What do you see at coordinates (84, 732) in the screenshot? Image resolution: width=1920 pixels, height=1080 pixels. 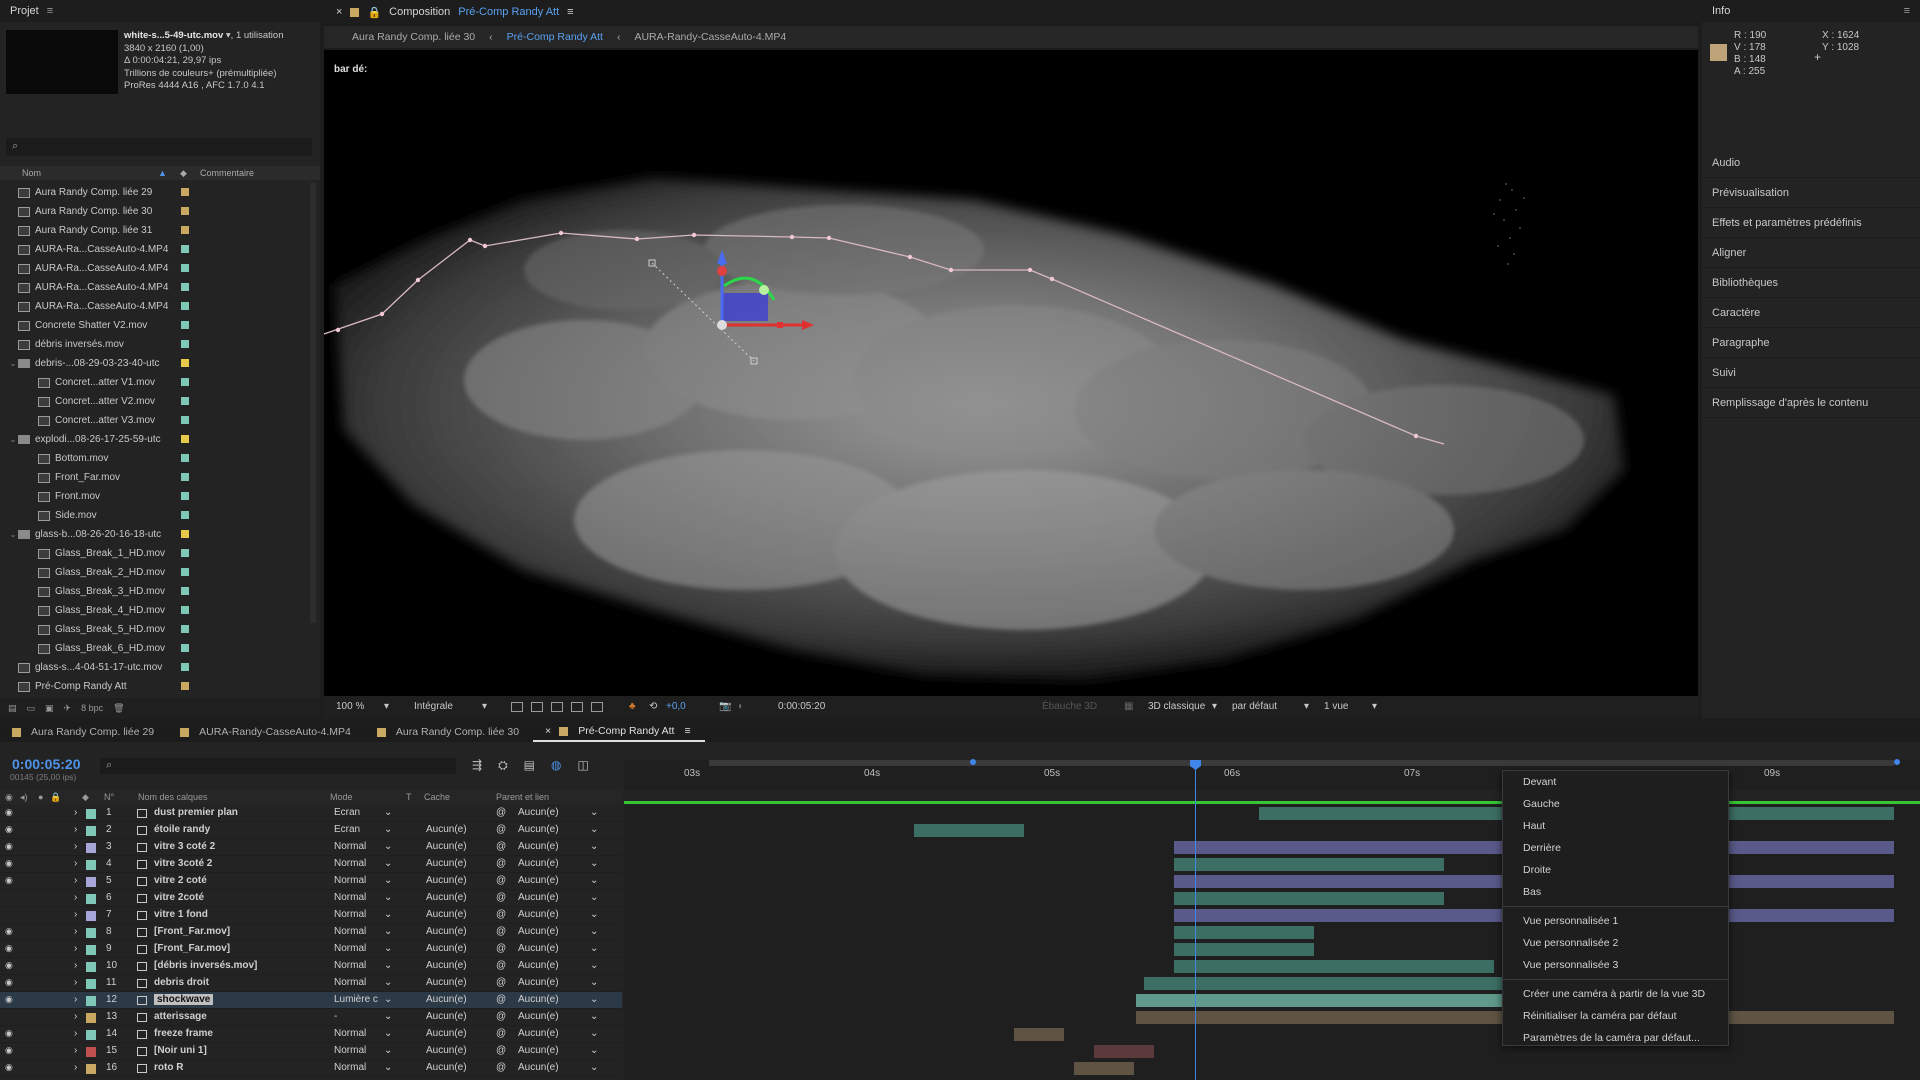 I see `timeline-tab: Aura Randy Comp. liée 29` at bounding box center [84, 732].